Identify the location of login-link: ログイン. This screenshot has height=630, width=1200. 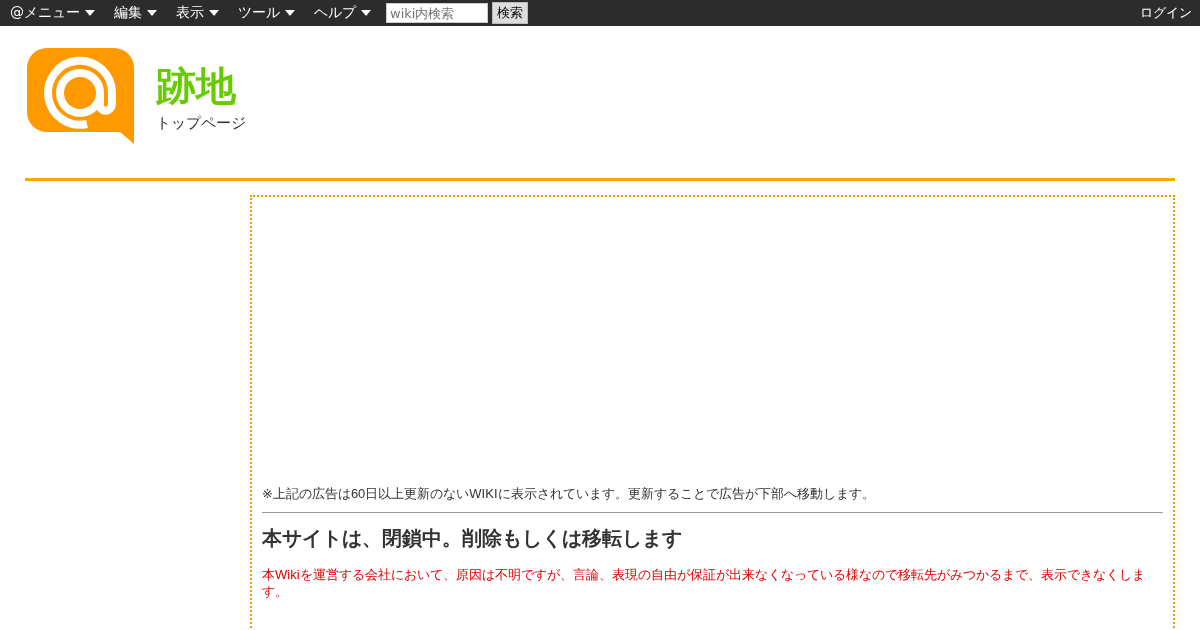
(1166, 13).